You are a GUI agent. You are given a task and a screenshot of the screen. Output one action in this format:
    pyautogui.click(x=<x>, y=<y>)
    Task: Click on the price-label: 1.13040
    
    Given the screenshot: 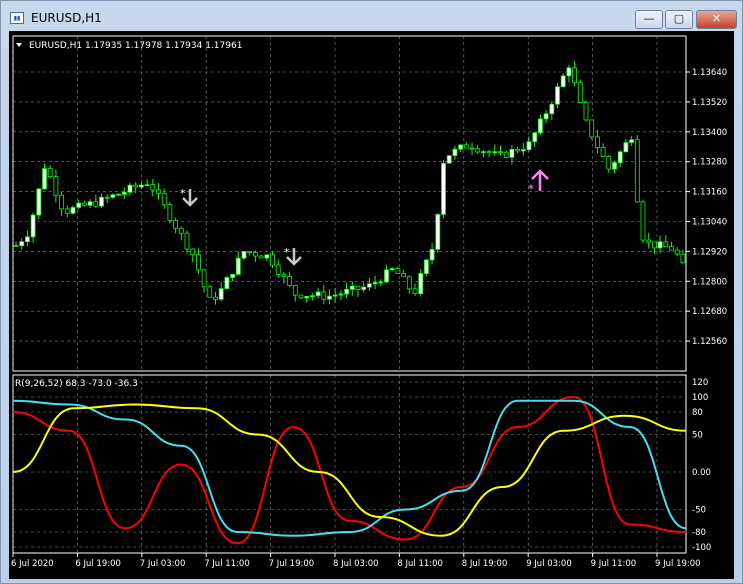 What is the action you would take?
    pyautogui.click(x=709, y=223)
    